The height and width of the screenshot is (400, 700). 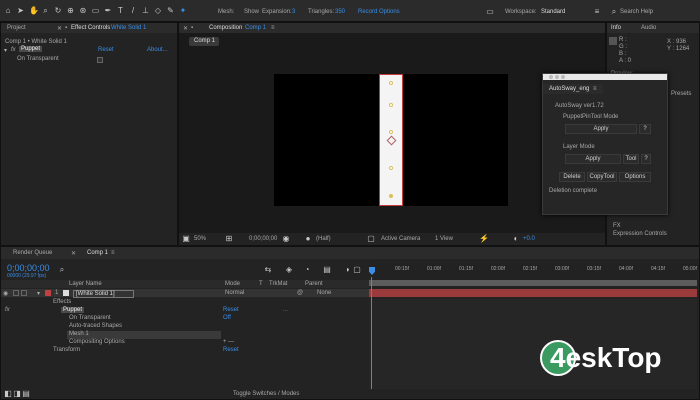 What do you see at coordinates (631, 159) in the screenshot?
I see `tool-button: Tool` at bounding box center [631, 159].